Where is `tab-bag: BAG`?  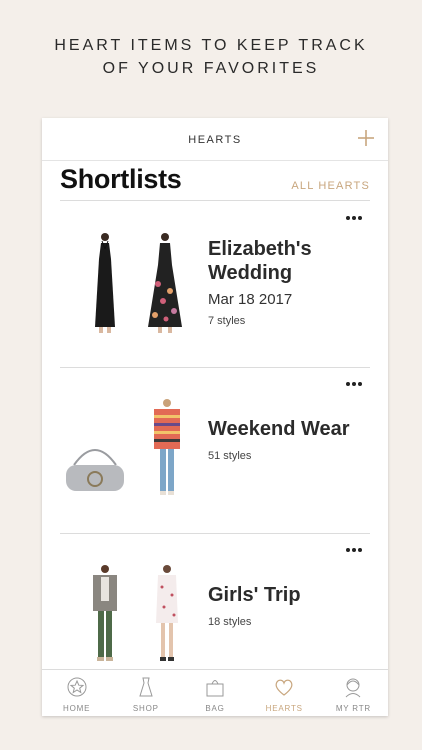
tab-bag: BAG is located at coordinates (214, 693).